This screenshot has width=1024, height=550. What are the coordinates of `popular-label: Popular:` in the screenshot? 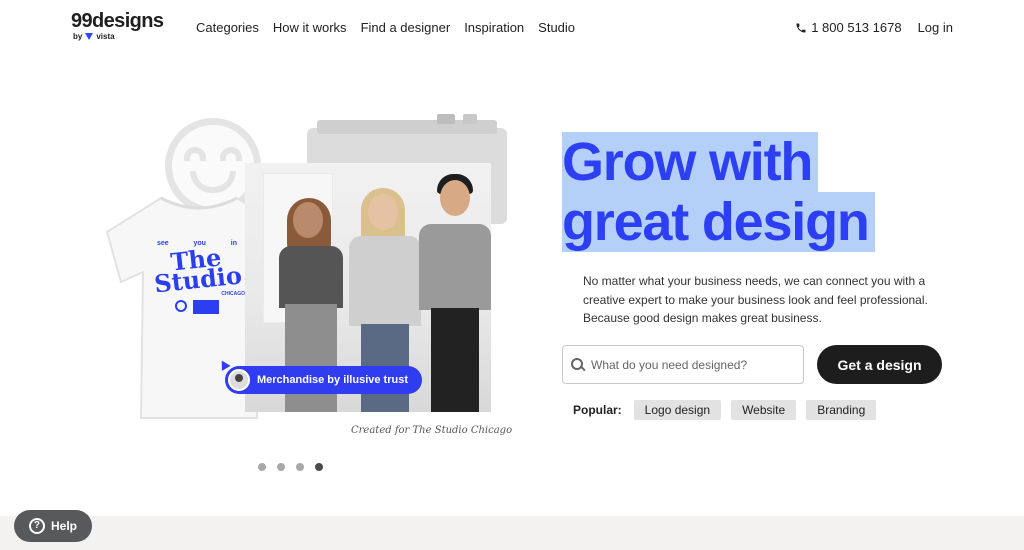 It's located at (597, 410).